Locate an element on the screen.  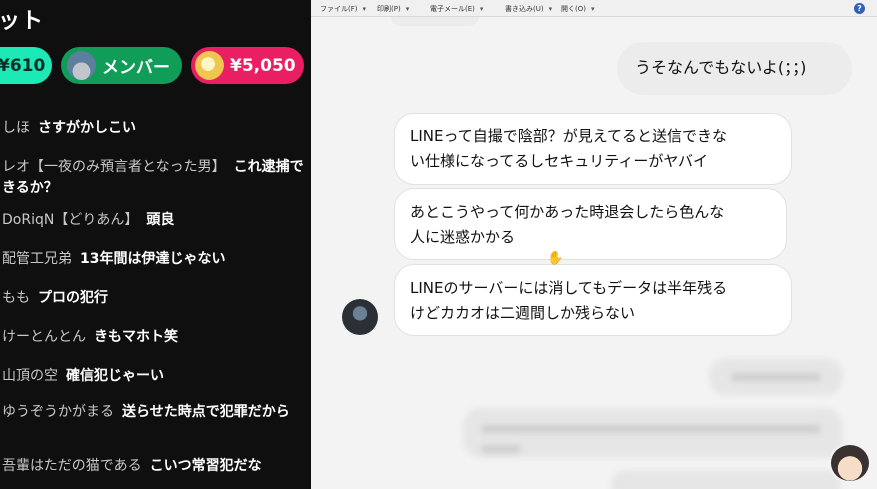
chat-text: プロの犯行 is located at coordinates (73, 298).